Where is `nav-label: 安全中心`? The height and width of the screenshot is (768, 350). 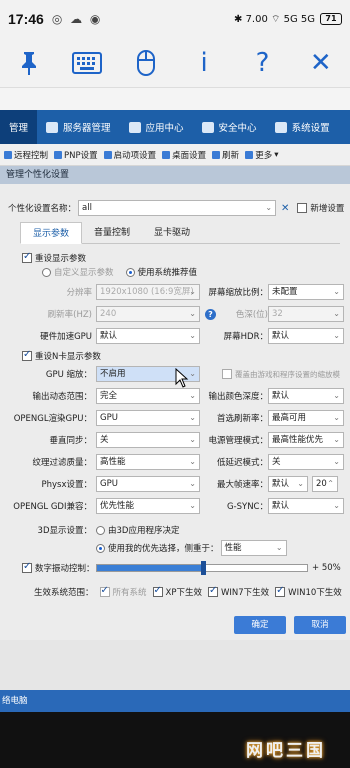 nav-label: 安全中心 is located at coordinates (237, 128).